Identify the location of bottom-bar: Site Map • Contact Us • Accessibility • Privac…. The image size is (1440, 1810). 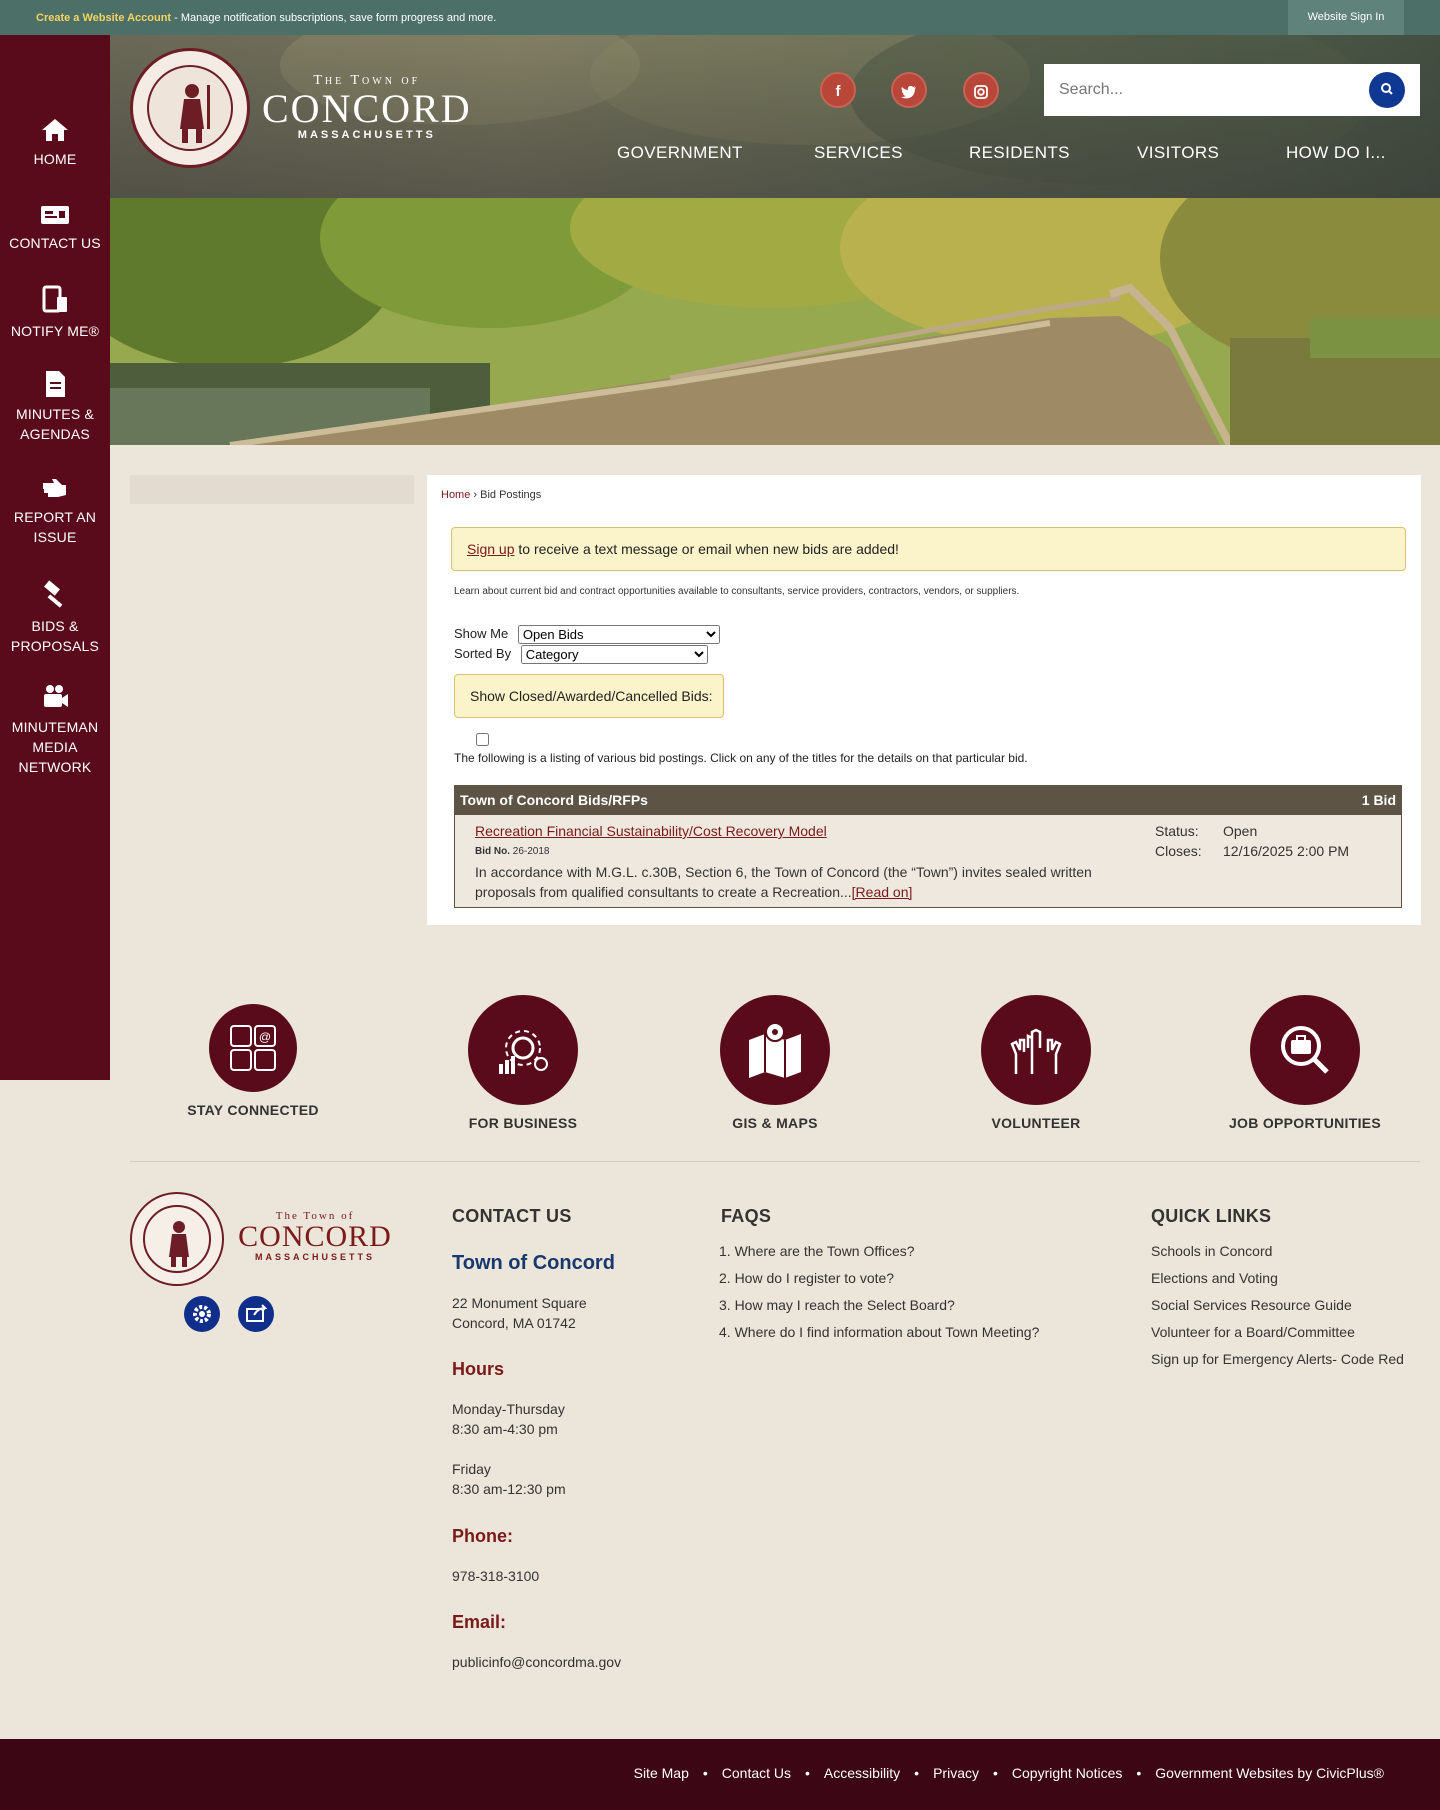
(720, 1774).